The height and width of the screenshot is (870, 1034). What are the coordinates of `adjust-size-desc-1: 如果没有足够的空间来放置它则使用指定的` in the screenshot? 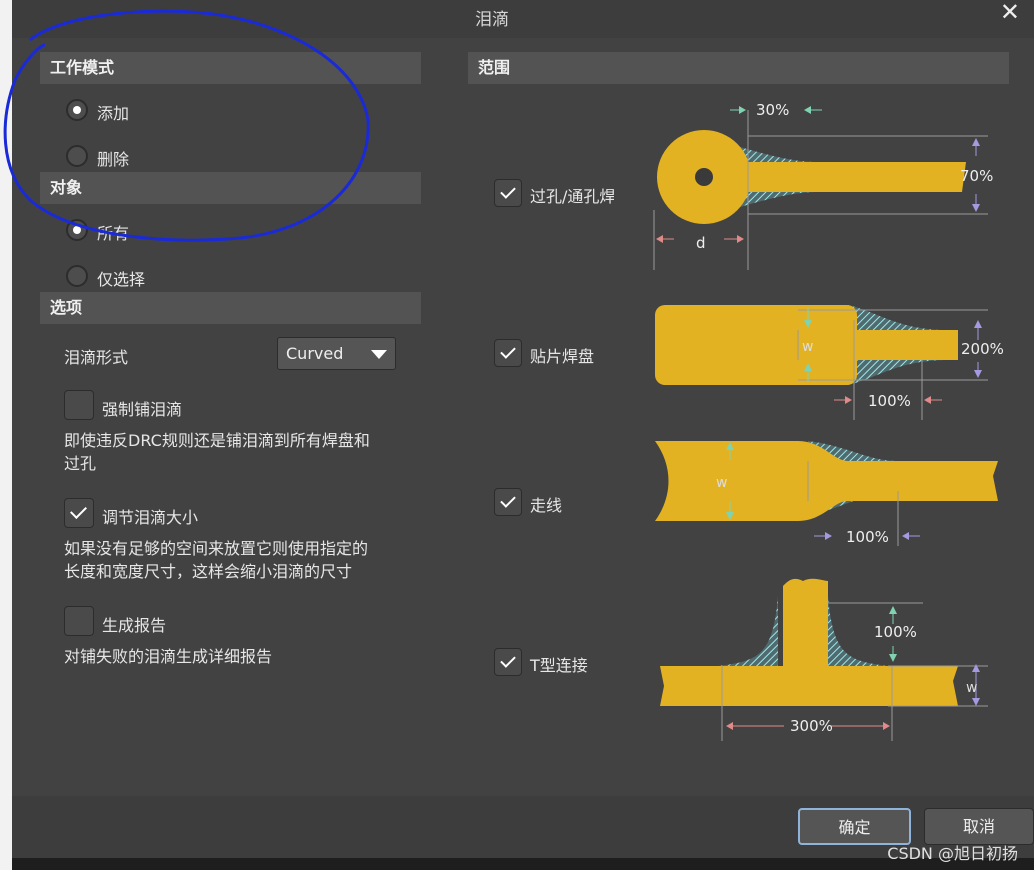 It's located at (216, 548).